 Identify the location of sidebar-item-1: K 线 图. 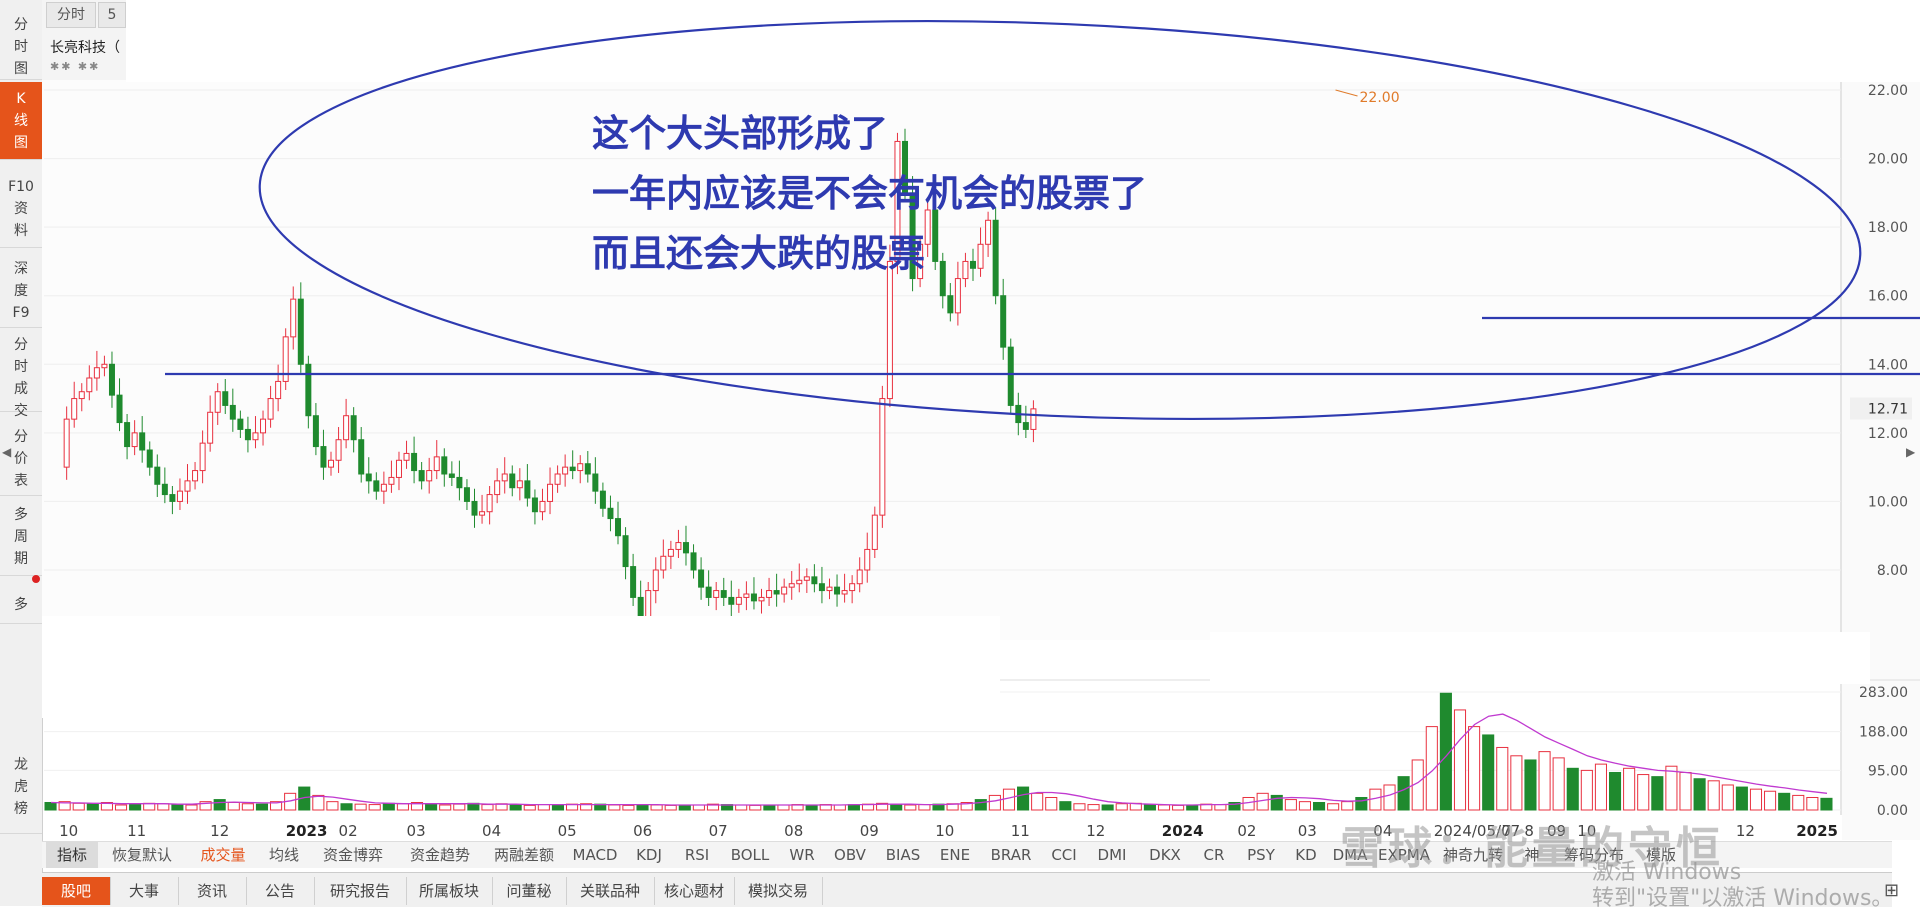
(21, 121).